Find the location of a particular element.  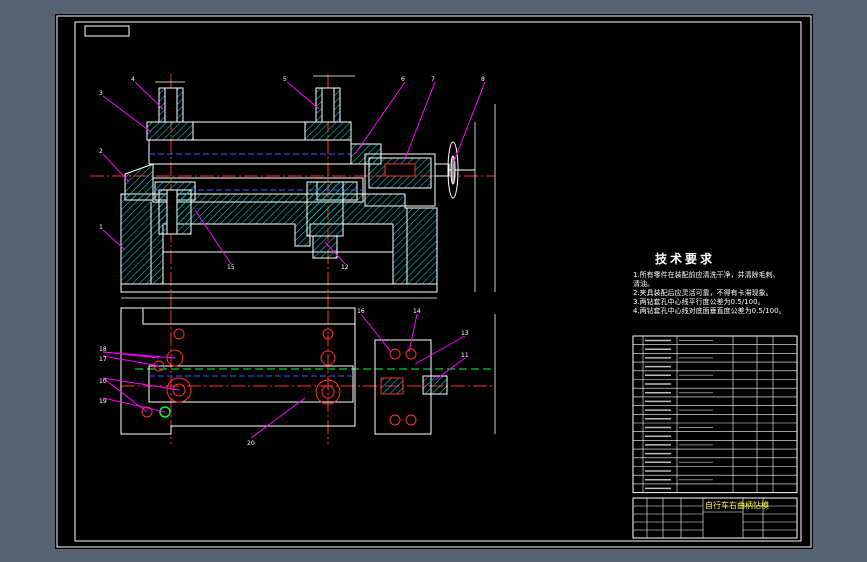

plan-balloon: 11 is located at coordinates (465, 355).